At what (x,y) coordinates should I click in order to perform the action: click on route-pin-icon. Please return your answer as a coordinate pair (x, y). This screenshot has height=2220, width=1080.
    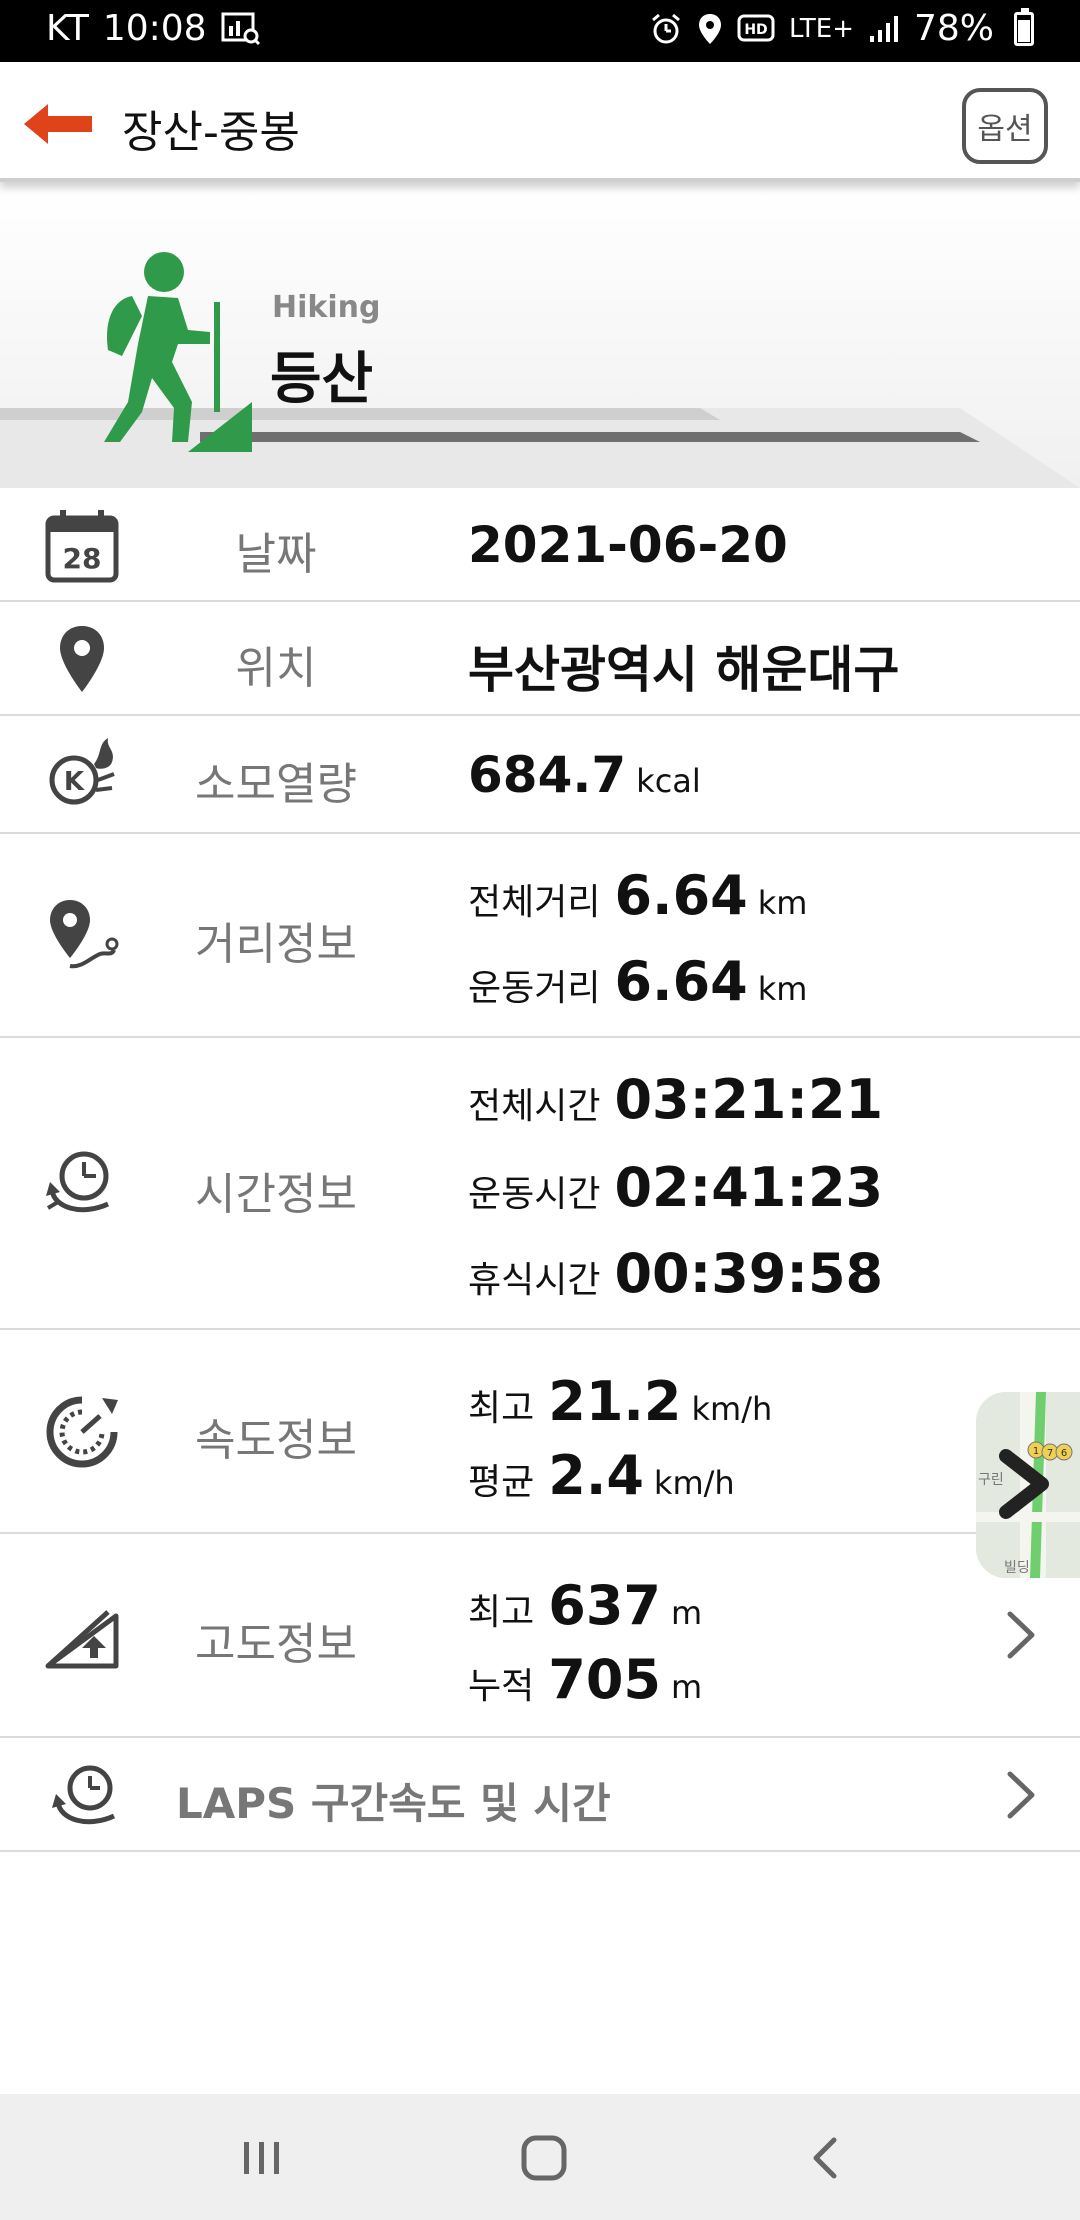
    Looking at the image, I should click on (84, 934).